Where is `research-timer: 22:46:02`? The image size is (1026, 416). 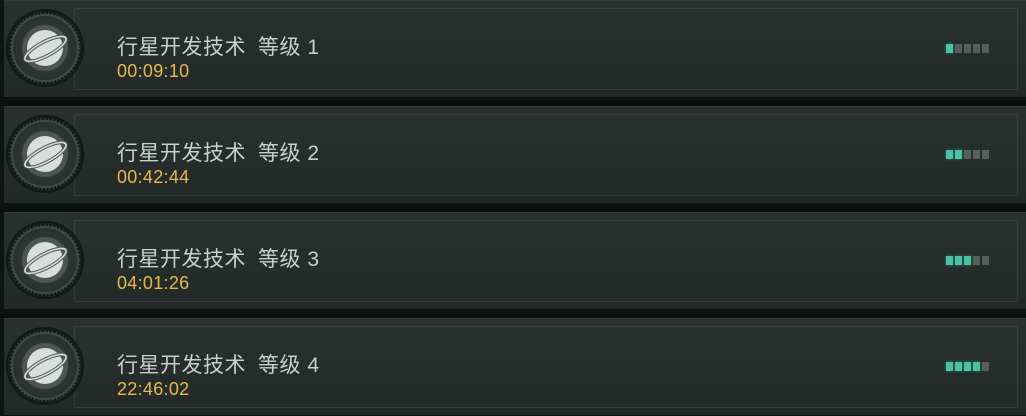 research-timer: 22:46:02 is located at coordinates (153, 389).